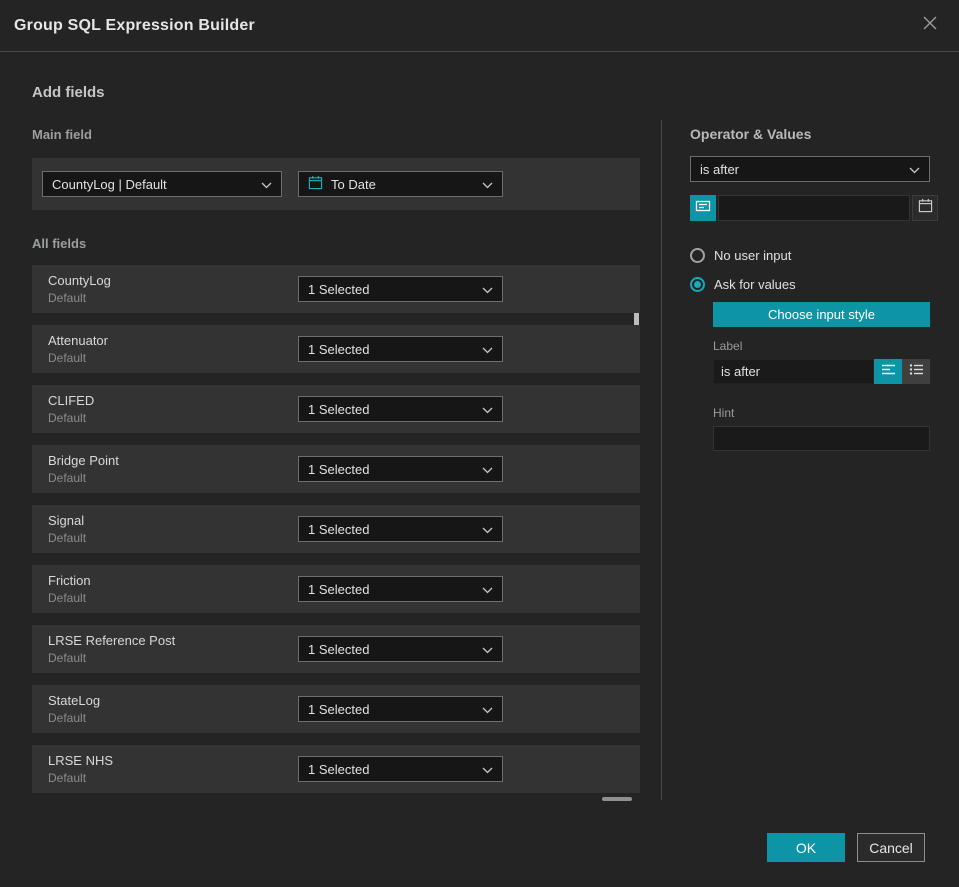 This screenshot has height=887, width=959. I want to click on date-picker-button, so click(925, 208).